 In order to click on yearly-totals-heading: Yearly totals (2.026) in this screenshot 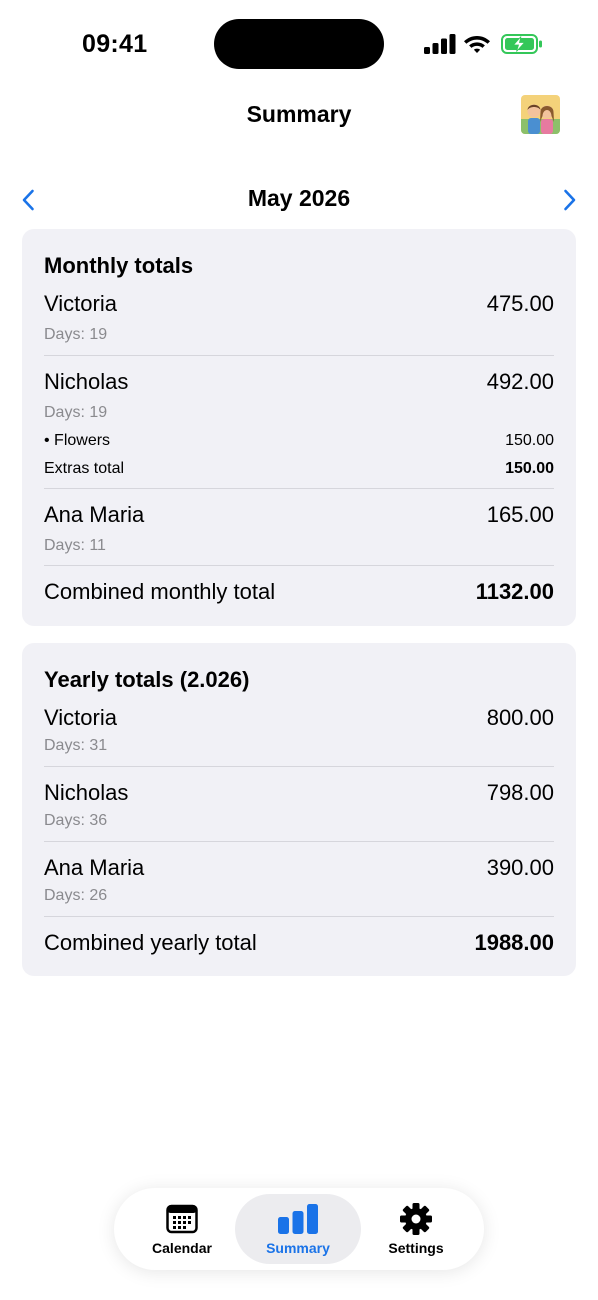, I will do `click(147, 679)`.